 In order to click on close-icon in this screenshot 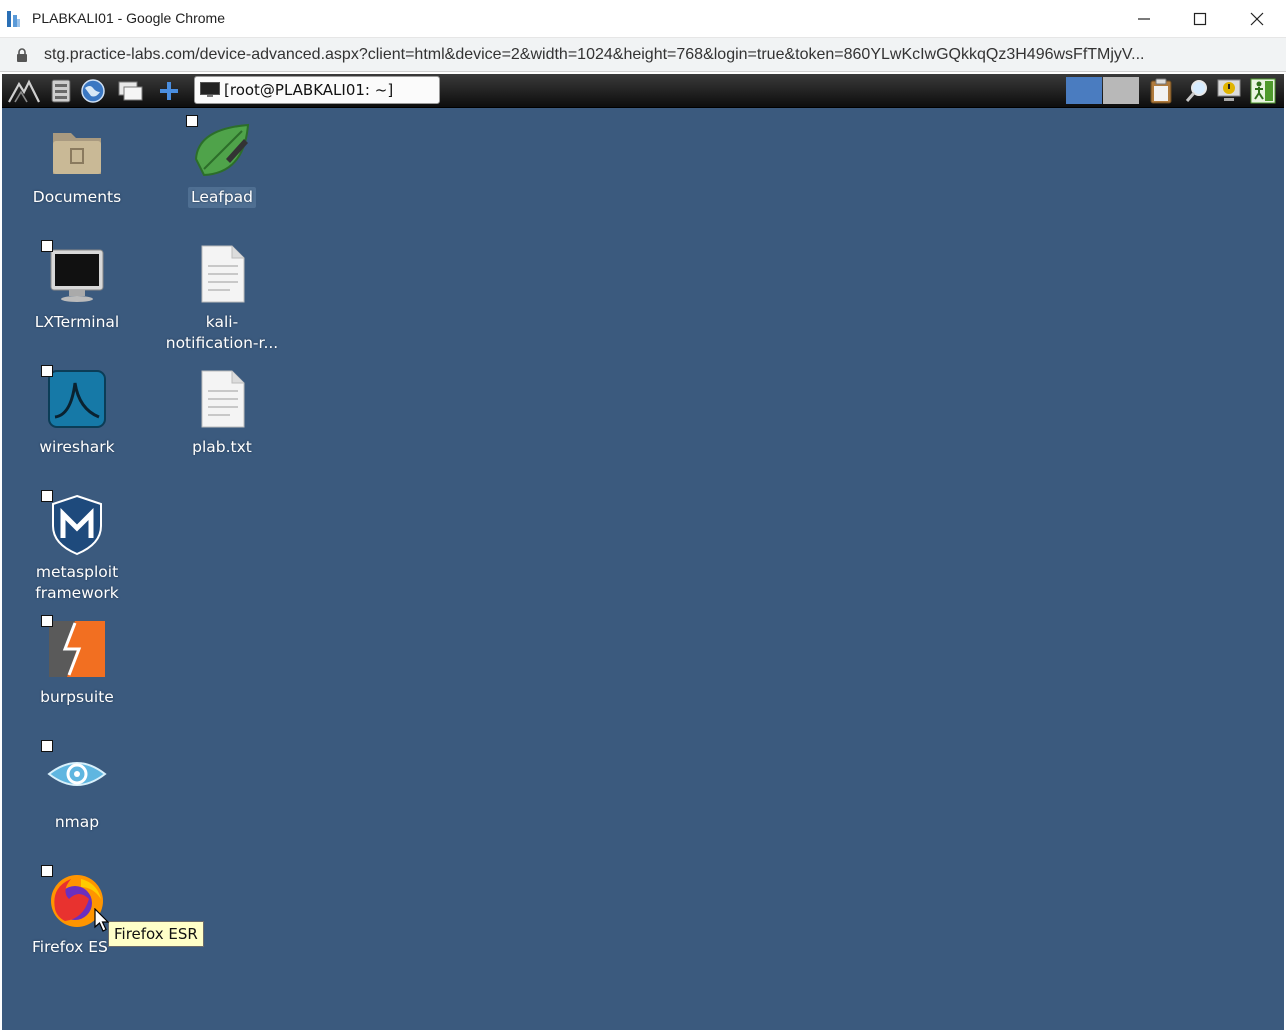, I will do `click(1257, 19)`.